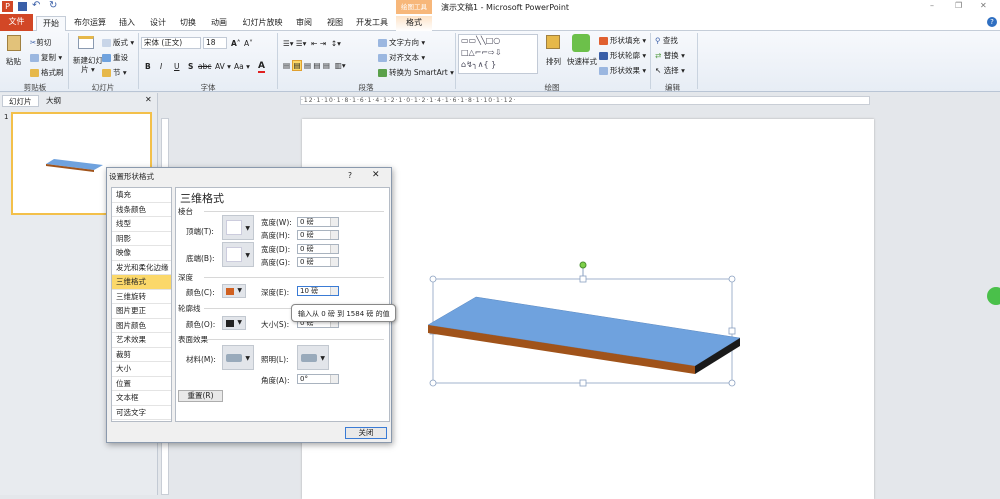  Describe the element at coordinates (993, 296) in the screenshot. I see `floating-assistant-icon` at that location.